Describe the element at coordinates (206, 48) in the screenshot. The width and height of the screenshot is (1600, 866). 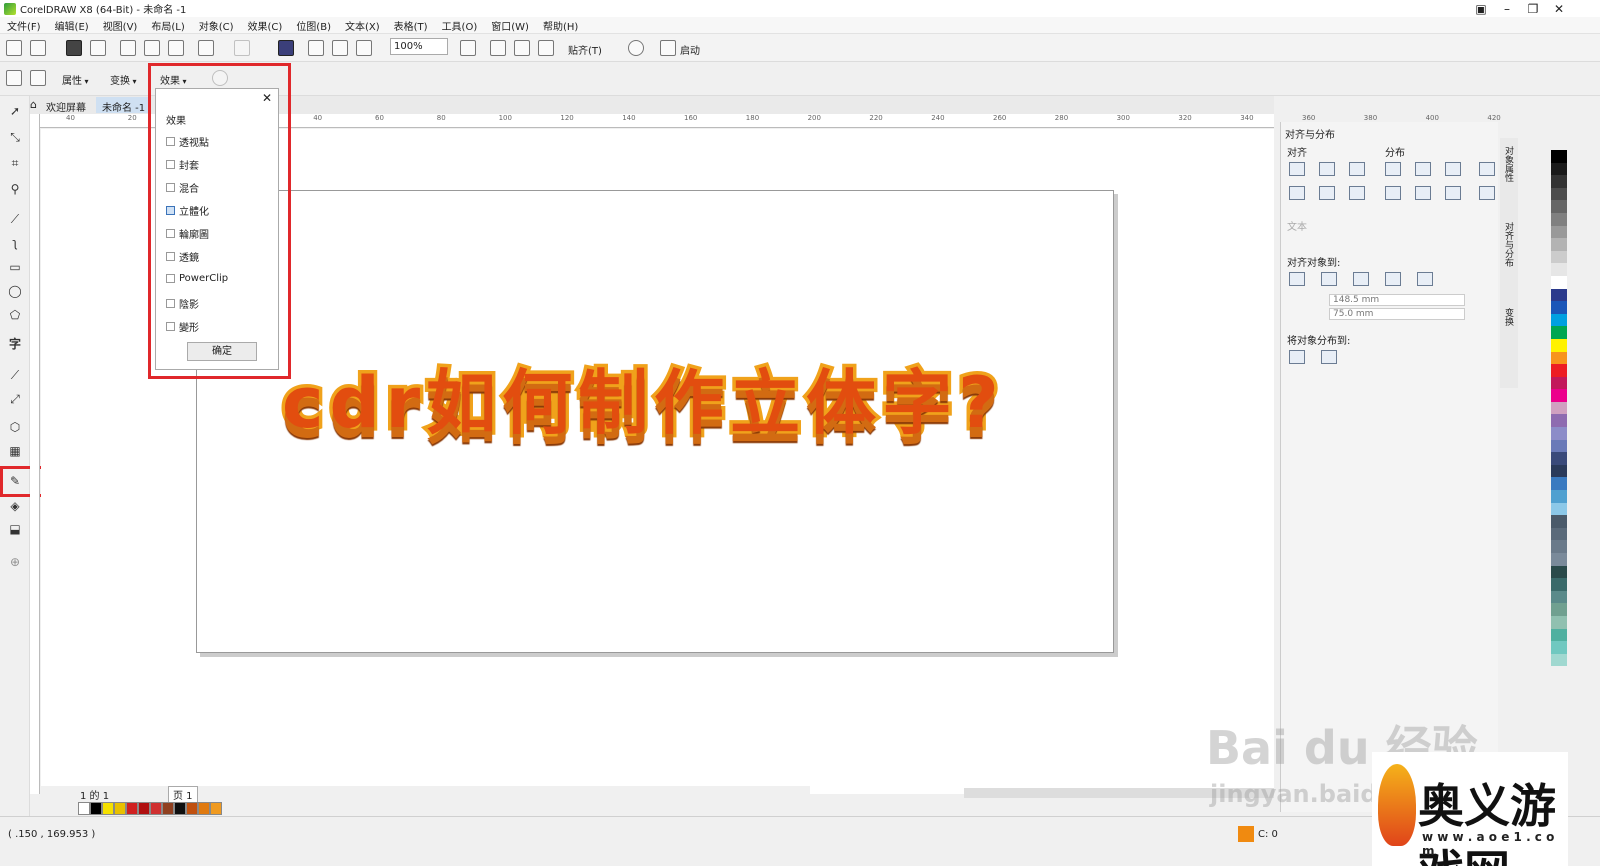
I see `undo-icon` at that location.